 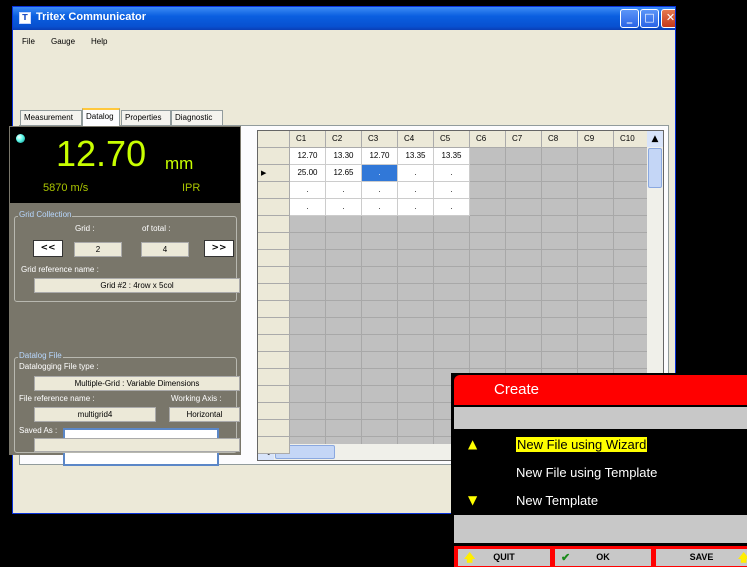 What do you see at coordinates (600, 445) in the screenshot?
I see `option-new-file-wizard: ▲ New File using Wizard` at bounding box center [600, 445].